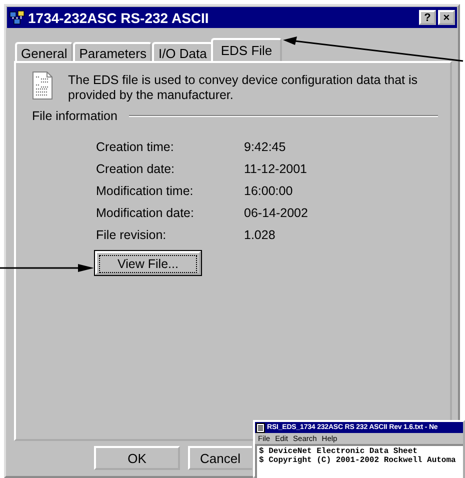  Describe the element at coordinates (182, 51) in the screenshot. I see `tab: I/O Data` at that location.